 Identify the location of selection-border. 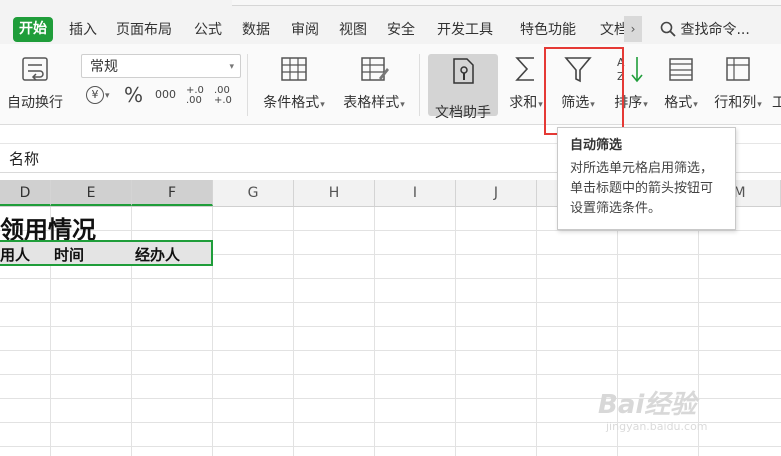
(106, 253).